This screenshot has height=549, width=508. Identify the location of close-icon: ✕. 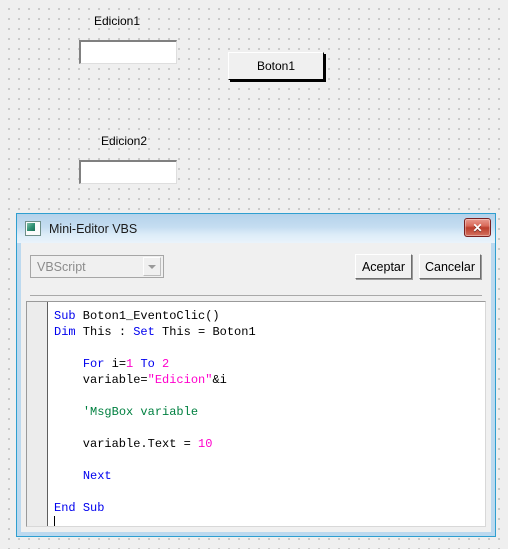
(477, 227).